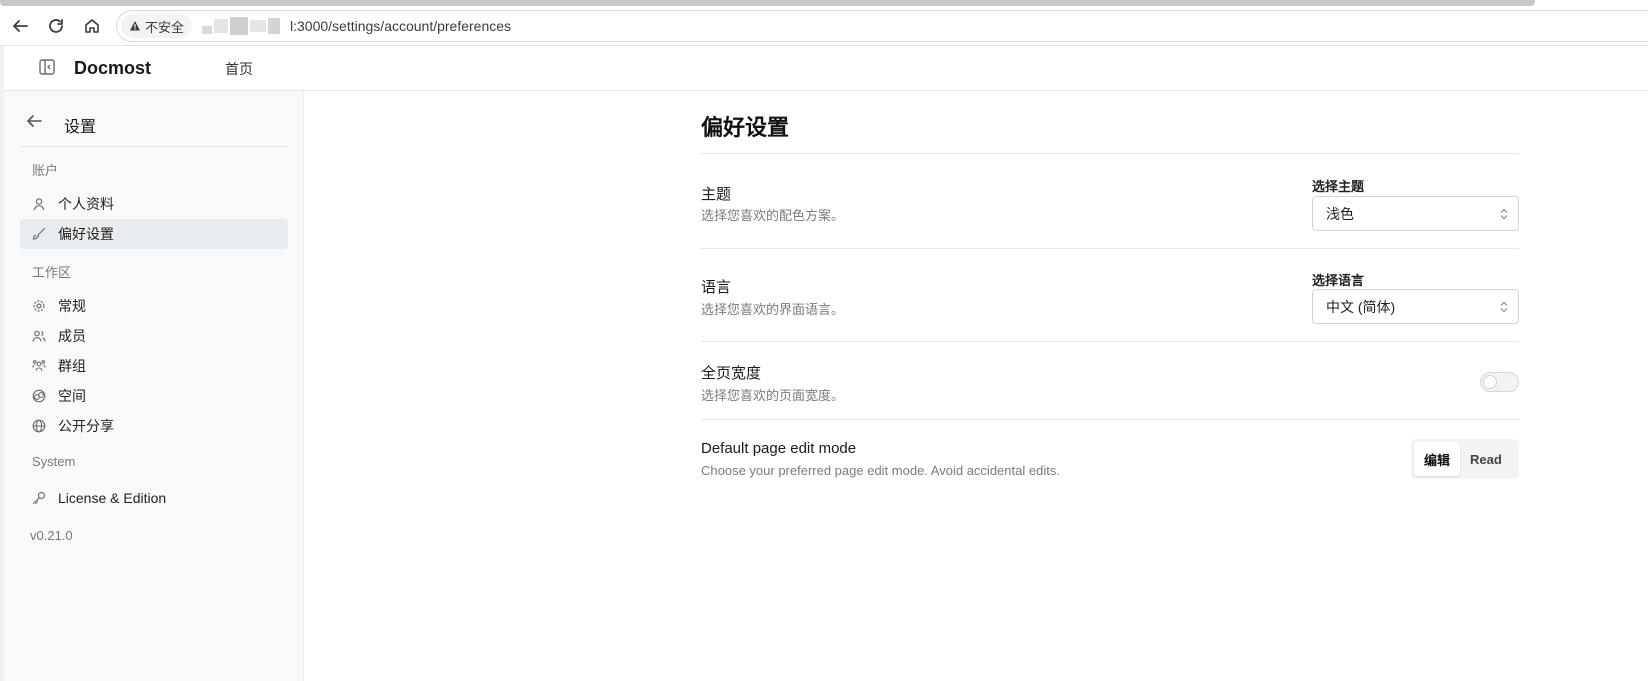 The width and height of the screenshot is (1648, 681). I want to click on language-select-value: 中文 (简体), so click(1361, 306).